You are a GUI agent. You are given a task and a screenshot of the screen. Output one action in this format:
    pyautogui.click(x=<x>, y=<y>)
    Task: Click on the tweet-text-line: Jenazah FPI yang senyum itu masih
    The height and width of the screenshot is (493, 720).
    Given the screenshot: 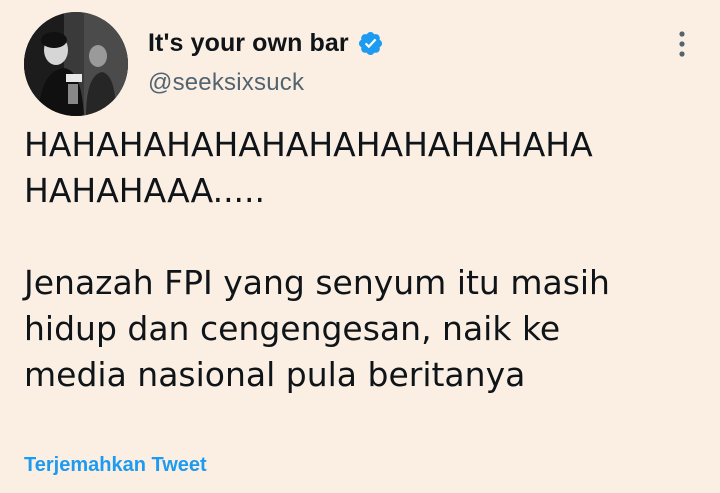 What is the action you would take?
    pyautogui.click(x=317, y=282)
    